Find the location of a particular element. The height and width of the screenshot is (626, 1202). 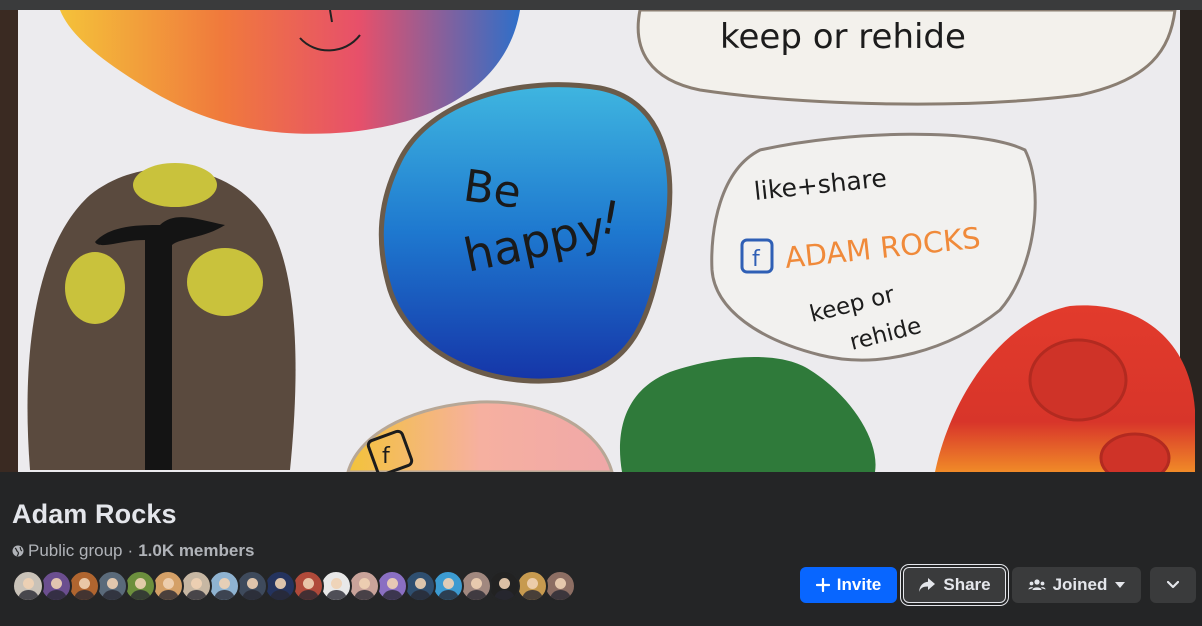

rock-f-logo: f is located at coordinates (756, 259).